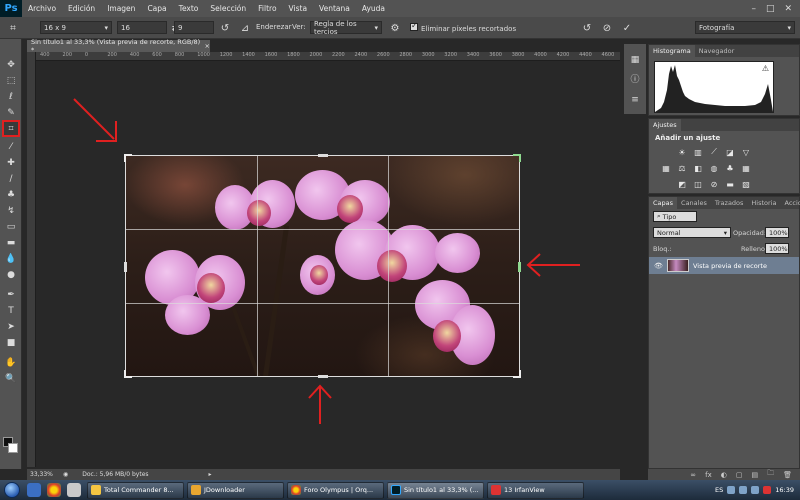  I want to click on type-tool-icon: T, so click(11, 310).